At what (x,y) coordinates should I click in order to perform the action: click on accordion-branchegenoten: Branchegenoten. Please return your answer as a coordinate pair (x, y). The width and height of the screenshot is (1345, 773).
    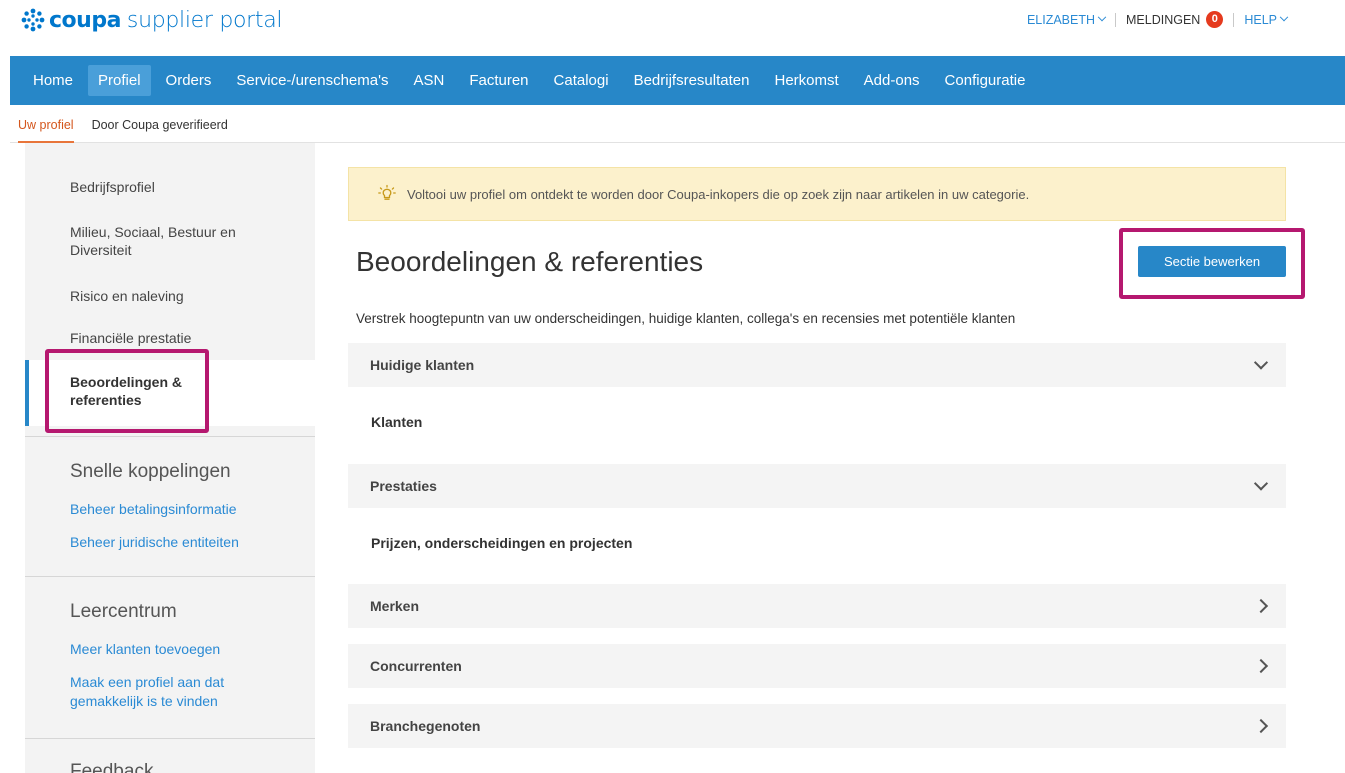
    Looking at the image, I should click on (817, 726).